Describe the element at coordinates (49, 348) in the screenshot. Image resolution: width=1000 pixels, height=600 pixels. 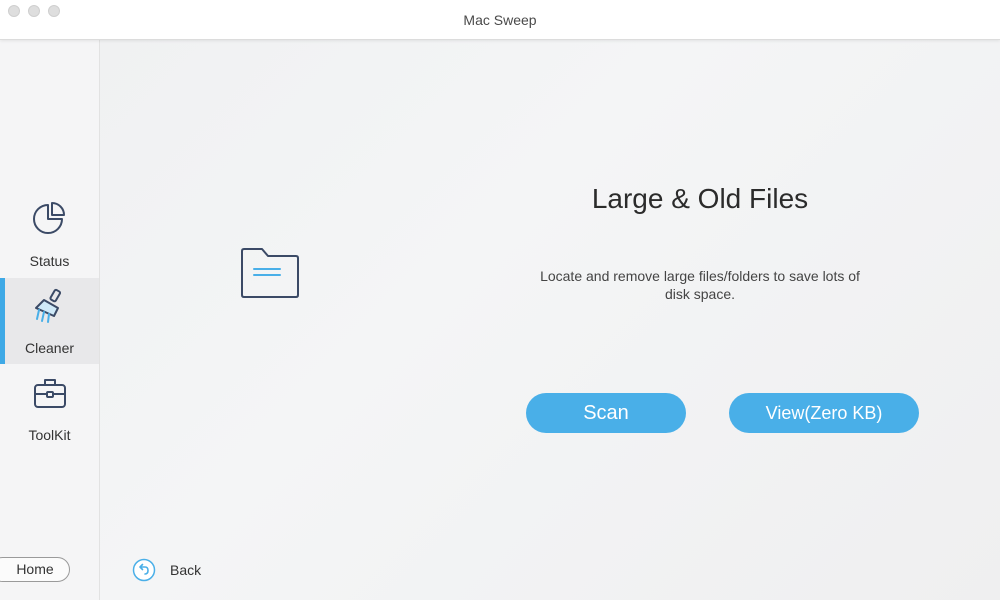
I see `sidebar-item-label: Cleaner` at that location.